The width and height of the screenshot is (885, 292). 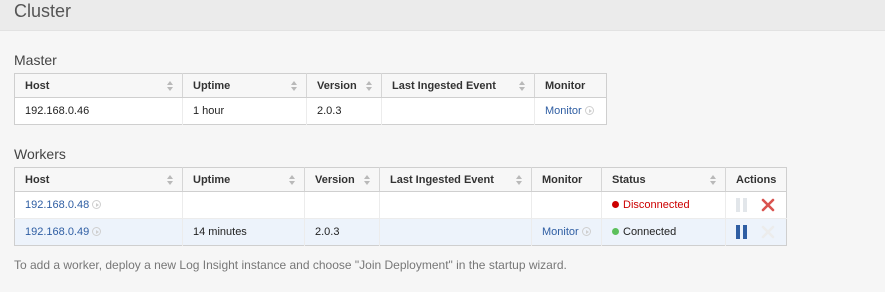 What do you see at coordinates (98, 85) in the screenshot?
I see `master-col-host: Host` at bounding box center [98, 85].